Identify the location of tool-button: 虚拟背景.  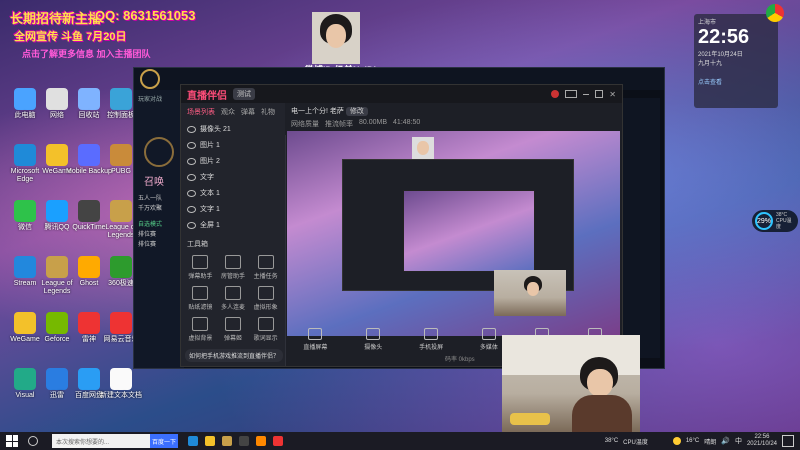
(200, 329).